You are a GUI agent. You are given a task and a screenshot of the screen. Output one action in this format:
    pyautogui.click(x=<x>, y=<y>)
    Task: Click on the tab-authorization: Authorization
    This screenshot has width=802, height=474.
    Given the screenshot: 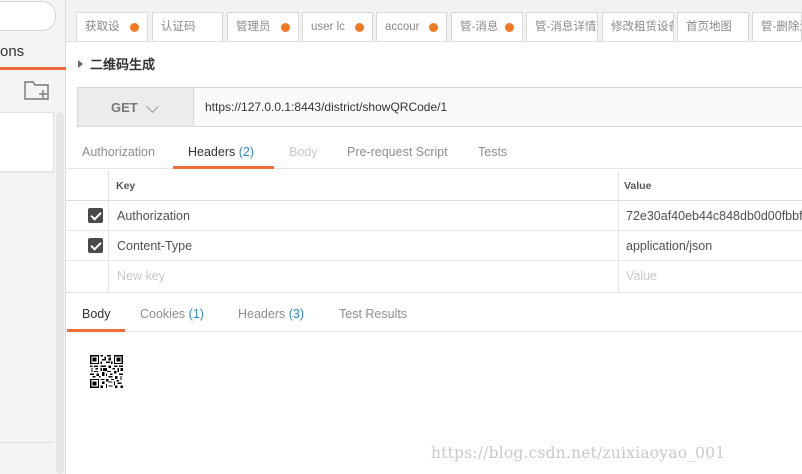 What is the action you would take?
    pyautogui.click(x=118, y=152)
    